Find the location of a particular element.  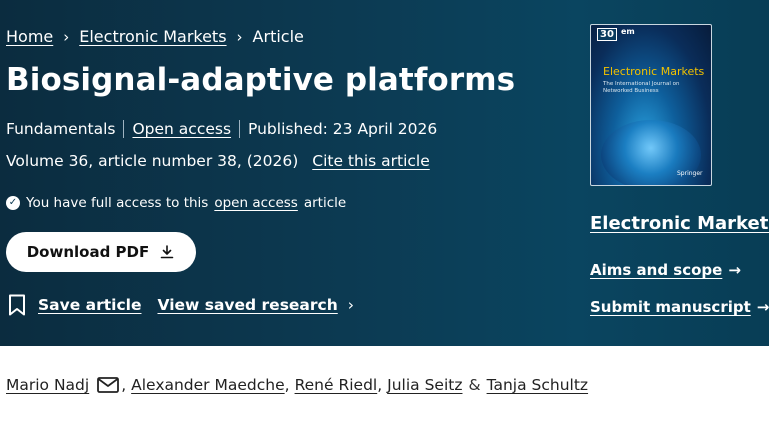

aims-and-scope-label: Aims and scope is located at coordinates (656, 270).